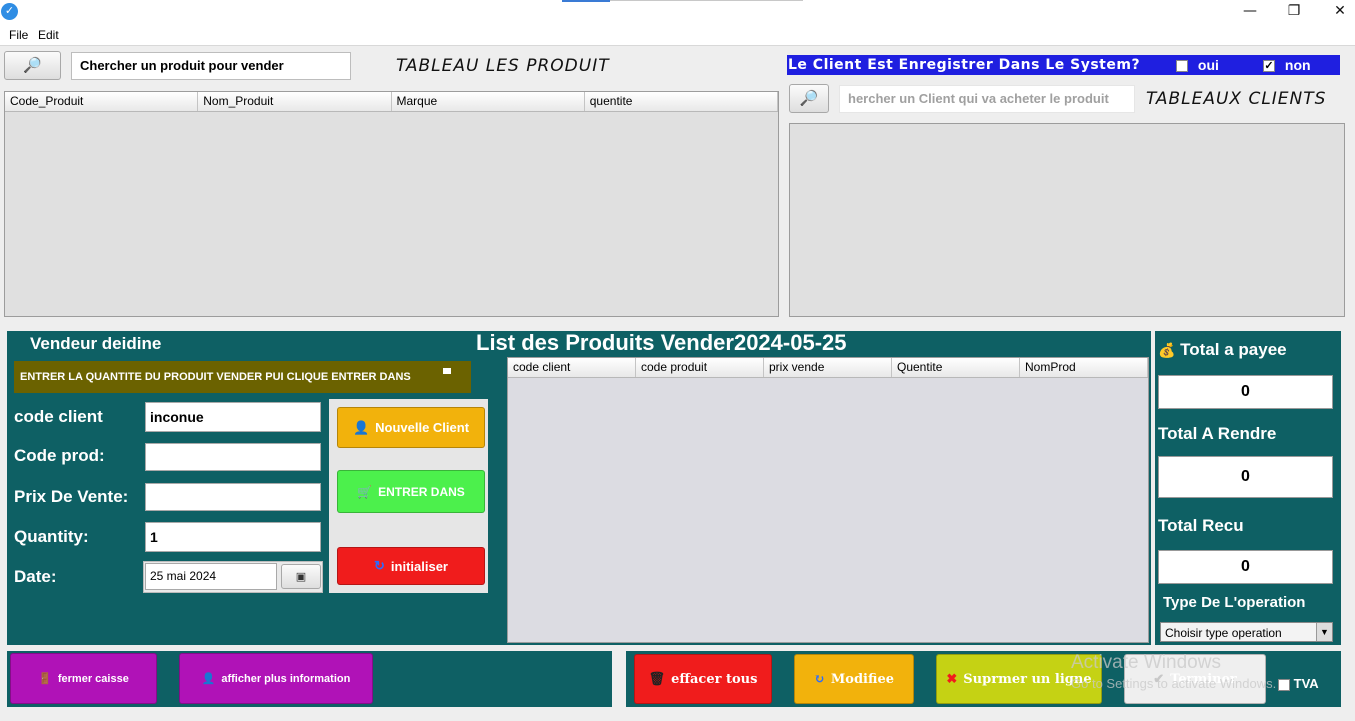  What do you see at coordinates (295, 101) in the screenshot?
I see `col-nom-produit: Nom_Produit` at bounding box center [295, 101].